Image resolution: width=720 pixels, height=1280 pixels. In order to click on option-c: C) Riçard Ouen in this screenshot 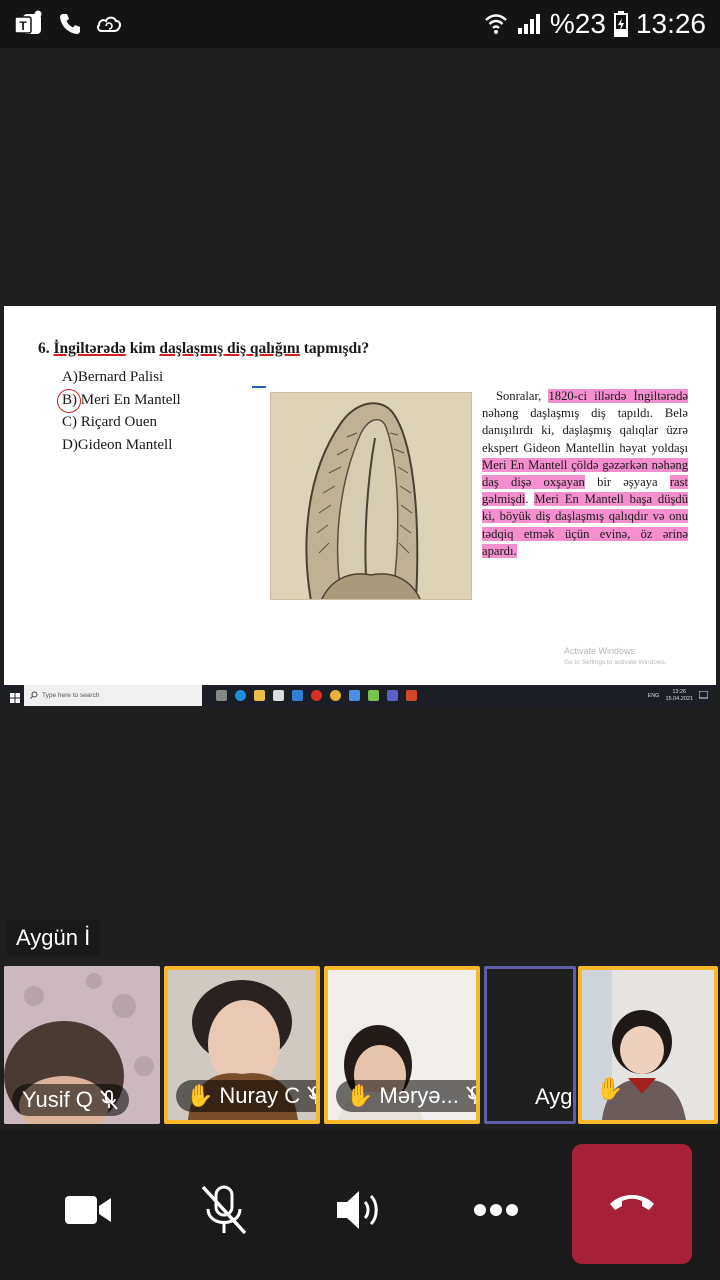, I will do `click(109, 422)`.